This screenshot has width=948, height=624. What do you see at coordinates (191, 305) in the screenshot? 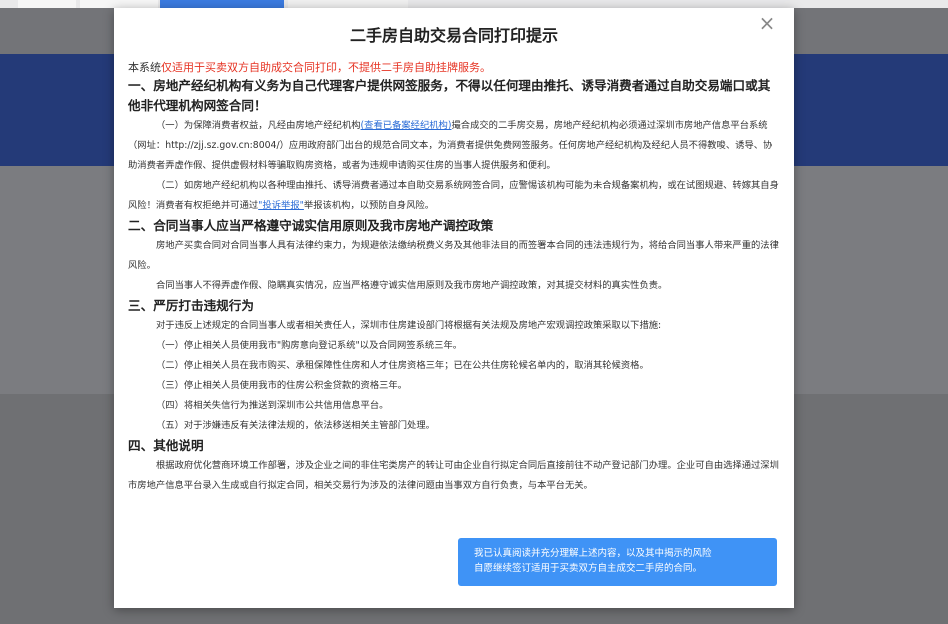
I see `section3-heading: 三、严厉打击违规行为` at bounding box center [191, 305].